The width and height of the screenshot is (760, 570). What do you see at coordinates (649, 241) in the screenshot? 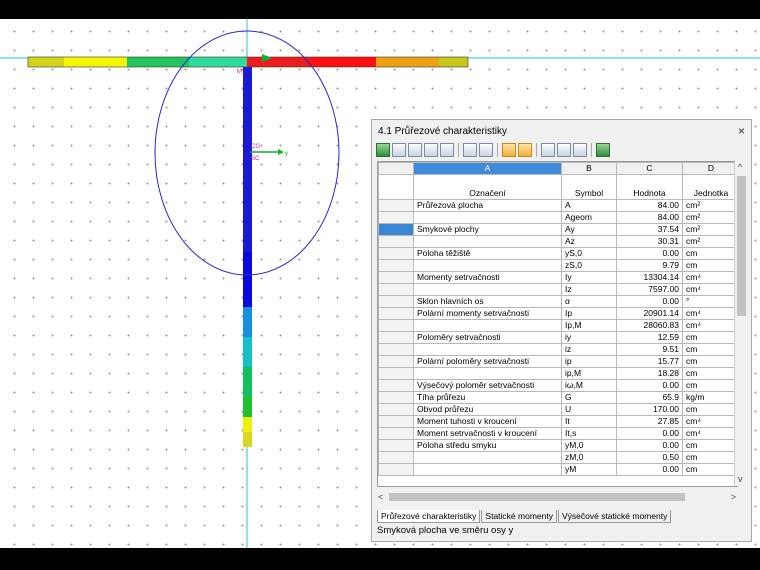
I see `cell-value: 30.31` at bounding box center [649, 241].